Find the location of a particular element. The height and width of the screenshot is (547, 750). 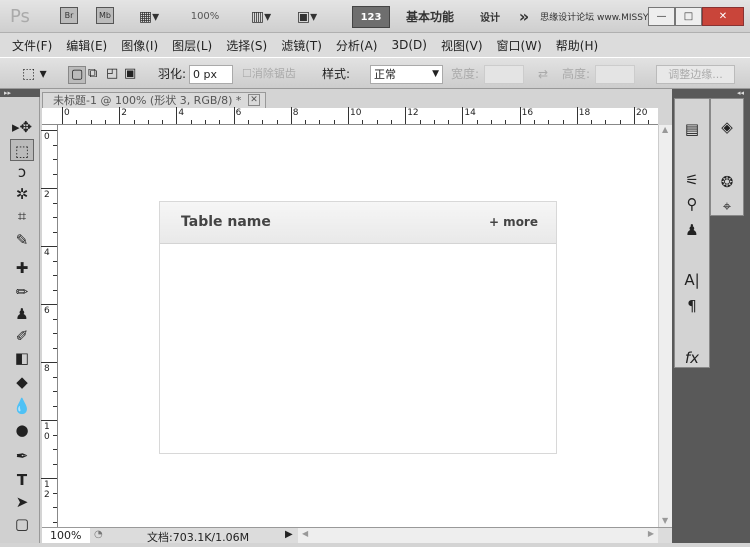

mini-bridge-button: Mb is located at coordinates (105, 15).